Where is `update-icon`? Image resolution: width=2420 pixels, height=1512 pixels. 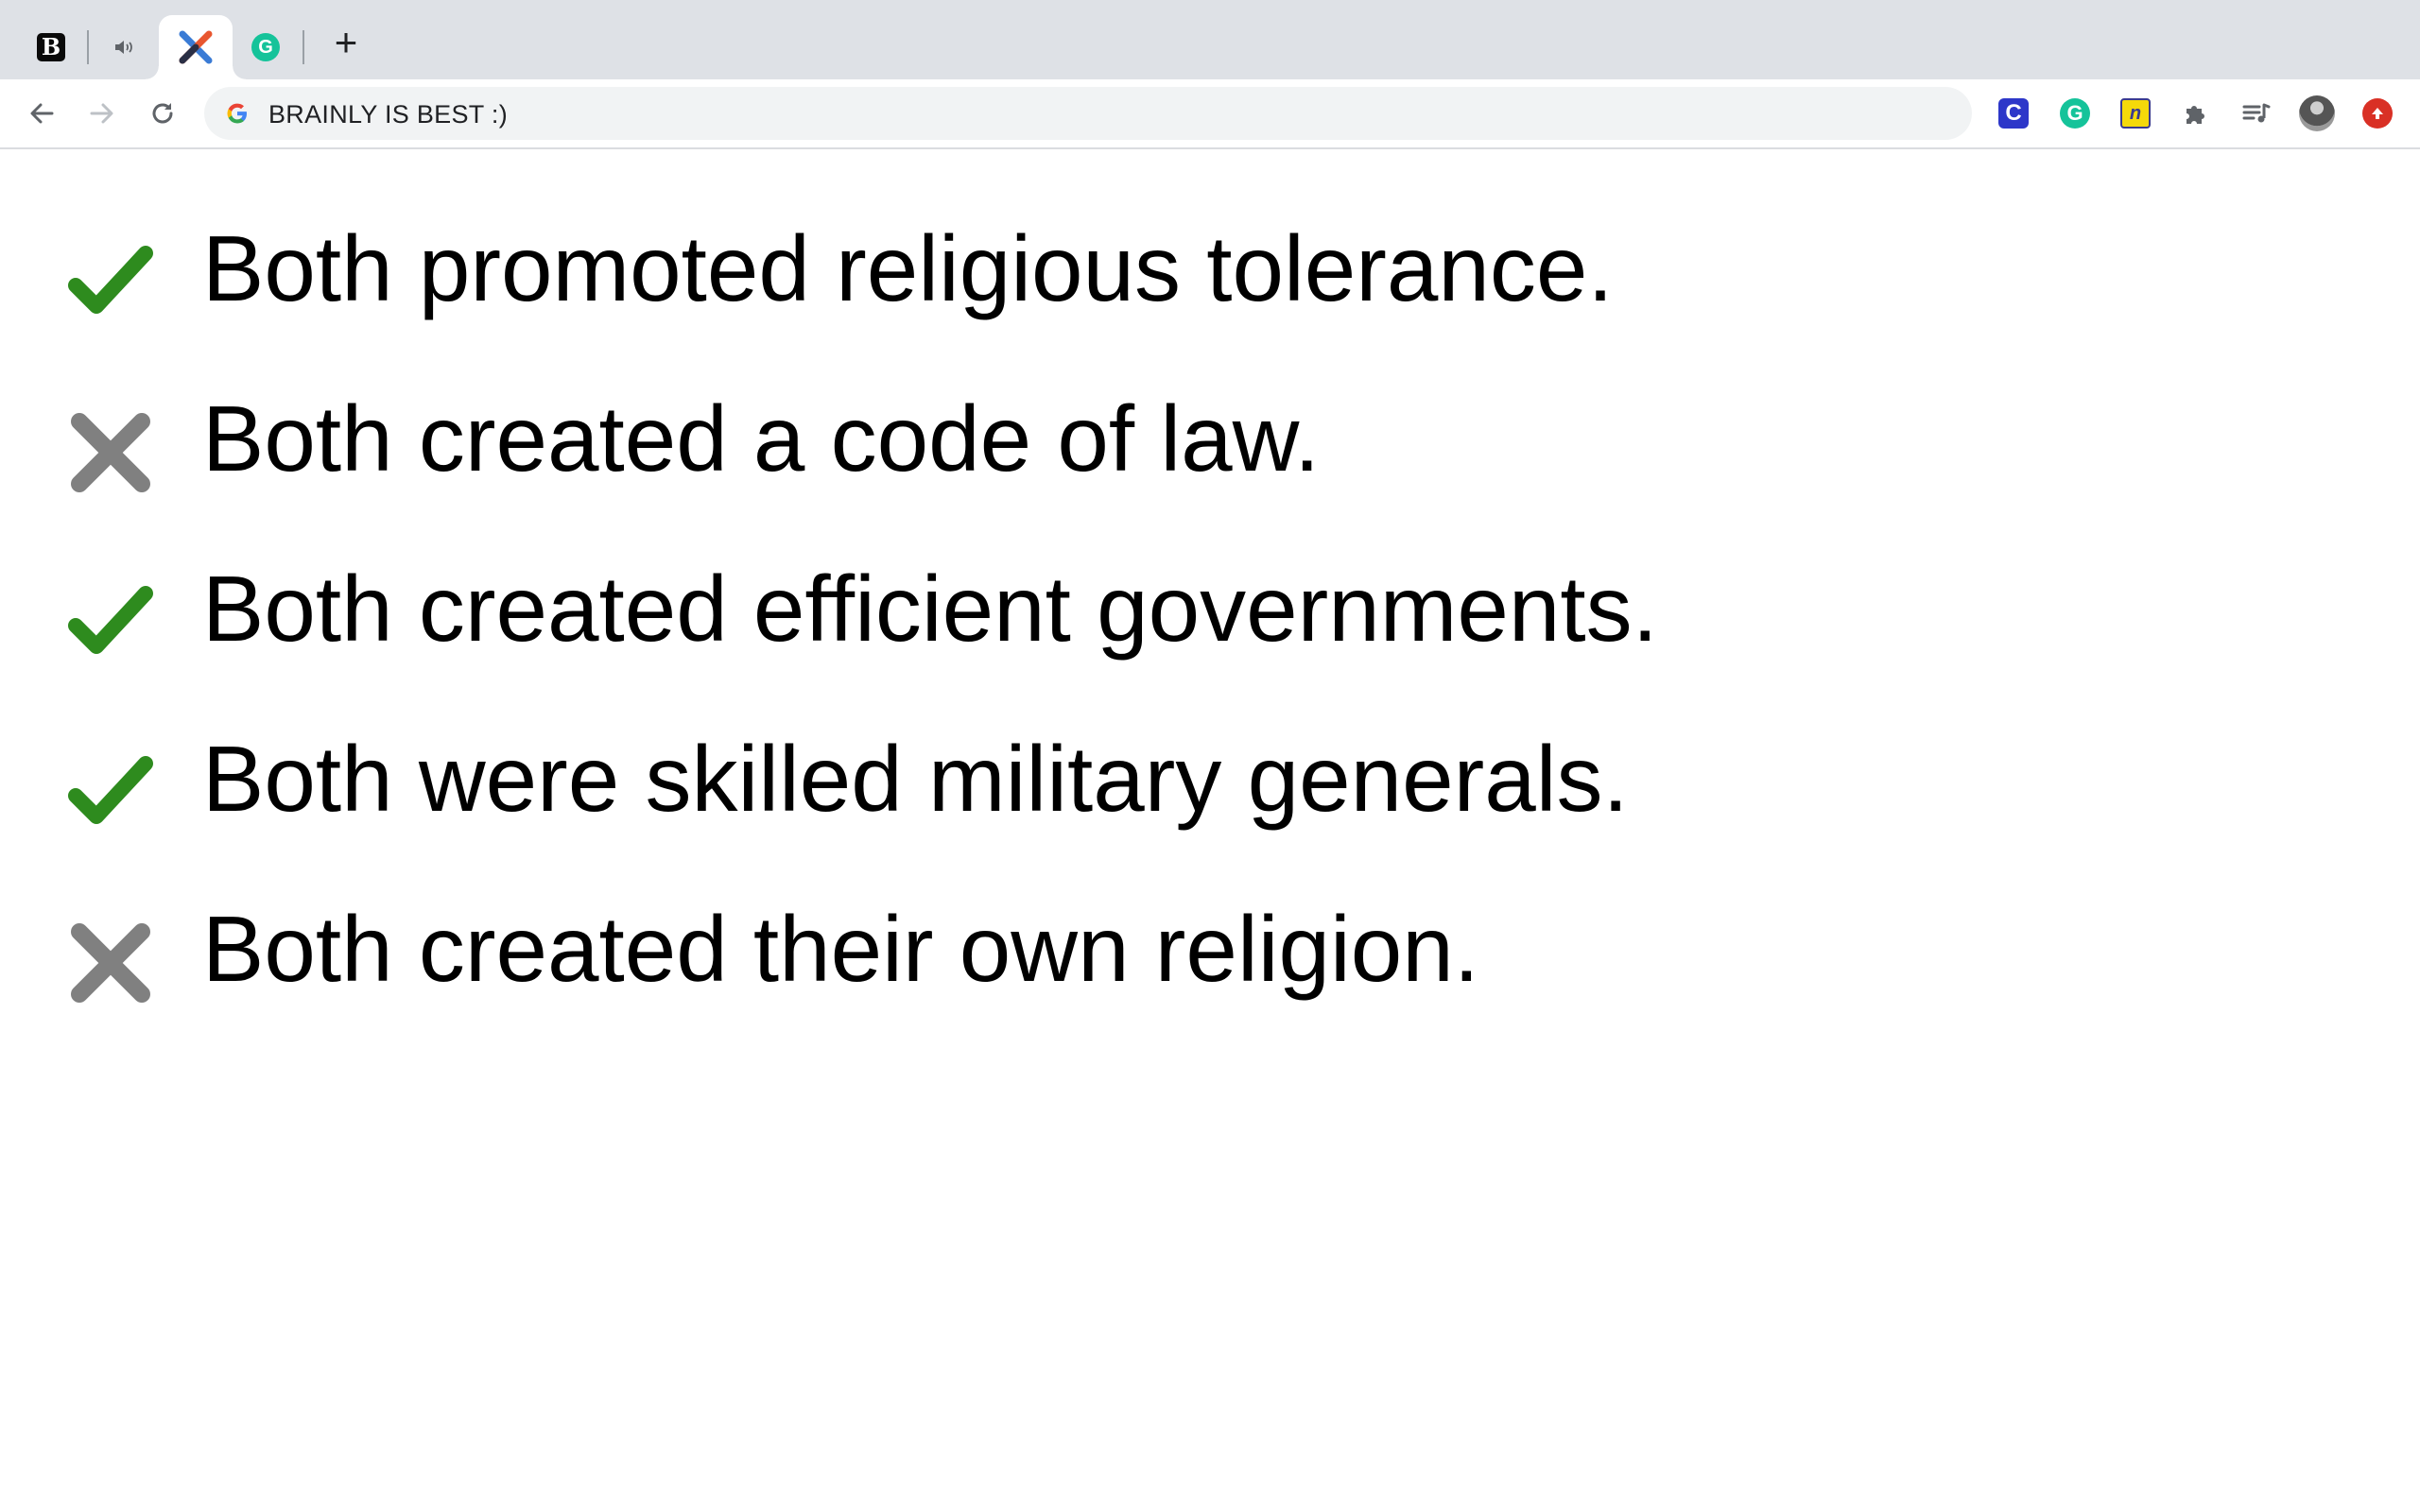 update-icon is located at coordinates (2377, 113).